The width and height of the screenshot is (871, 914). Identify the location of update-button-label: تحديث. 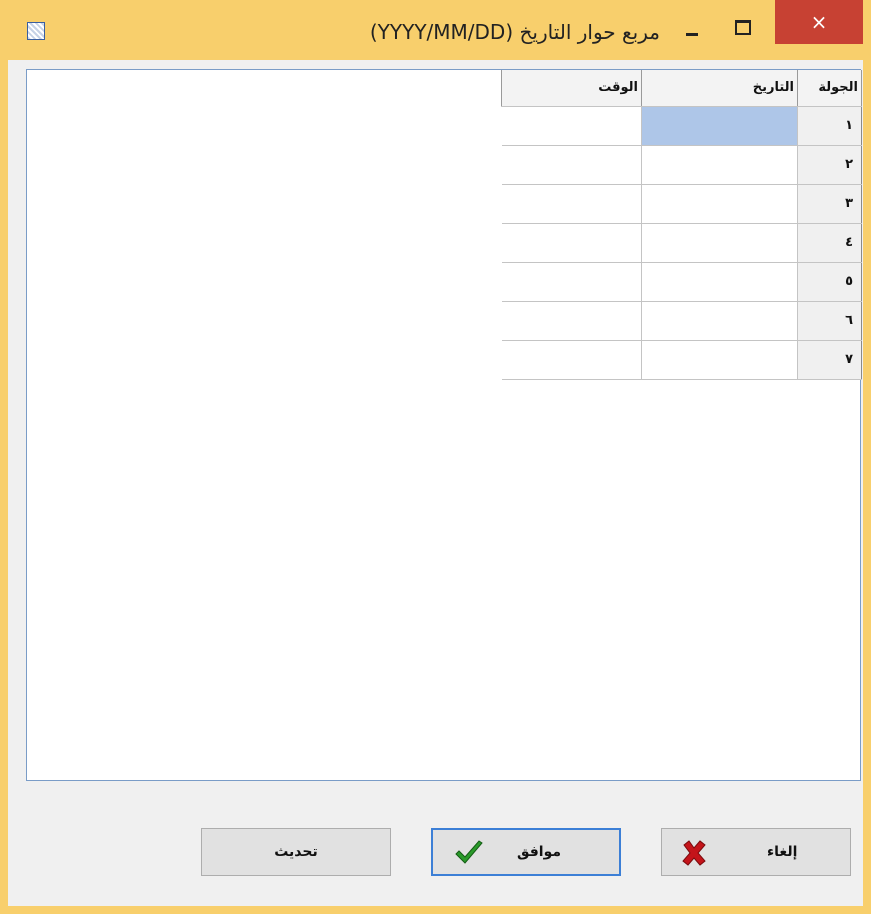
(296, 852).